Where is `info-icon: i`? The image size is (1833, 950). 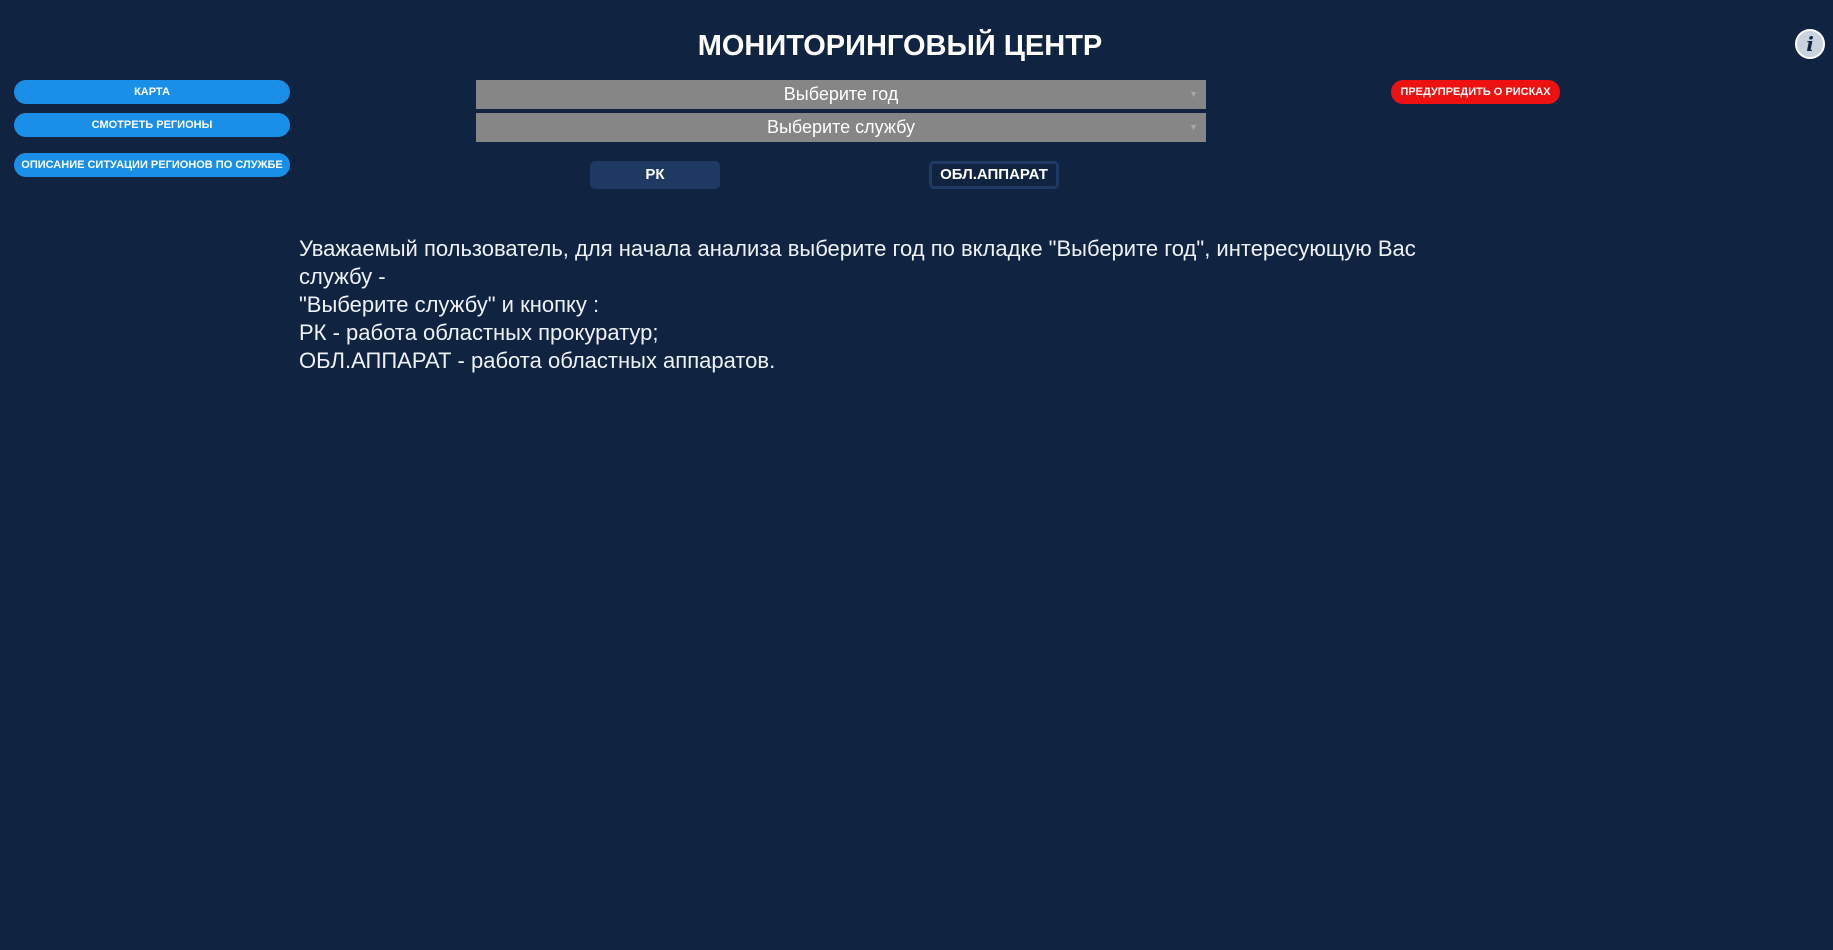
info-icon: i is located at coordinates (1810, 44).